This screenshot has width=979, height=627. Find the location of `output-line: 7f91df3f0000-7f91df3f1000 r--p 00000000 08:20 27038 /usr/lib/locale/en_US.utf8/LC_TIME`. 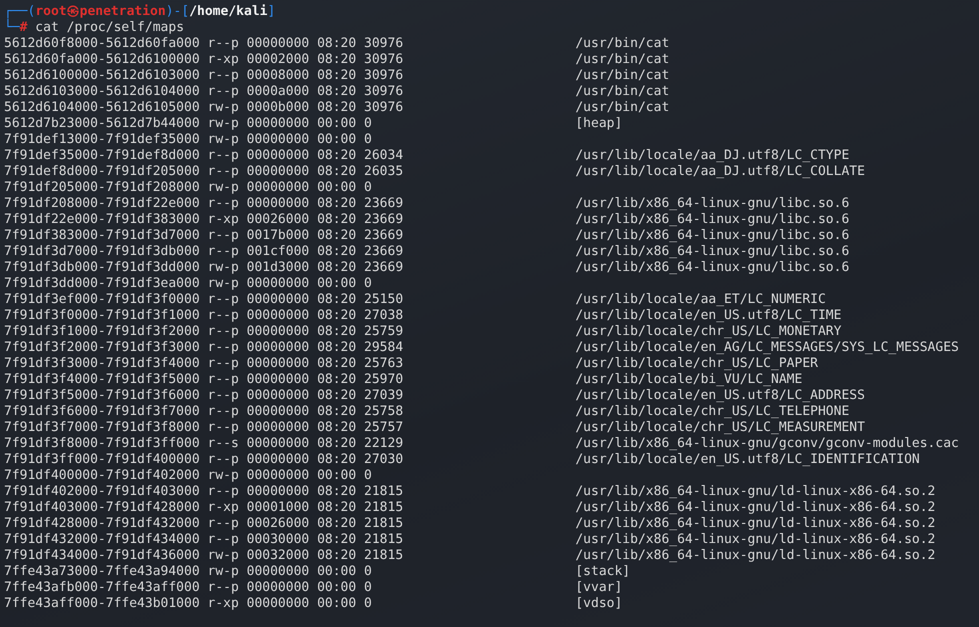

output-line: 7f91df3f0000-7f91df3f1000 r--p 00000000 08:20 27038 /usr/lib/locale/en_US.utf8/LC_TIME is located at coordinates (423, 316).